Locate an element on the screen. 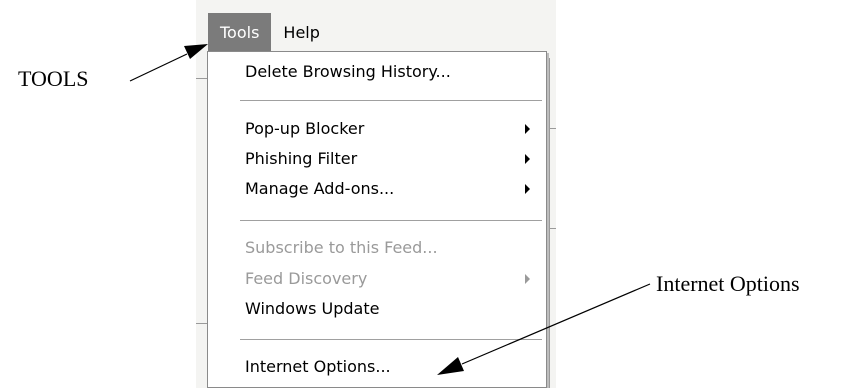 Image resolution: width=851 pixels, height=388 pixels. callout-internet-options-label: Internet Options is located at coordinates (728, 283).